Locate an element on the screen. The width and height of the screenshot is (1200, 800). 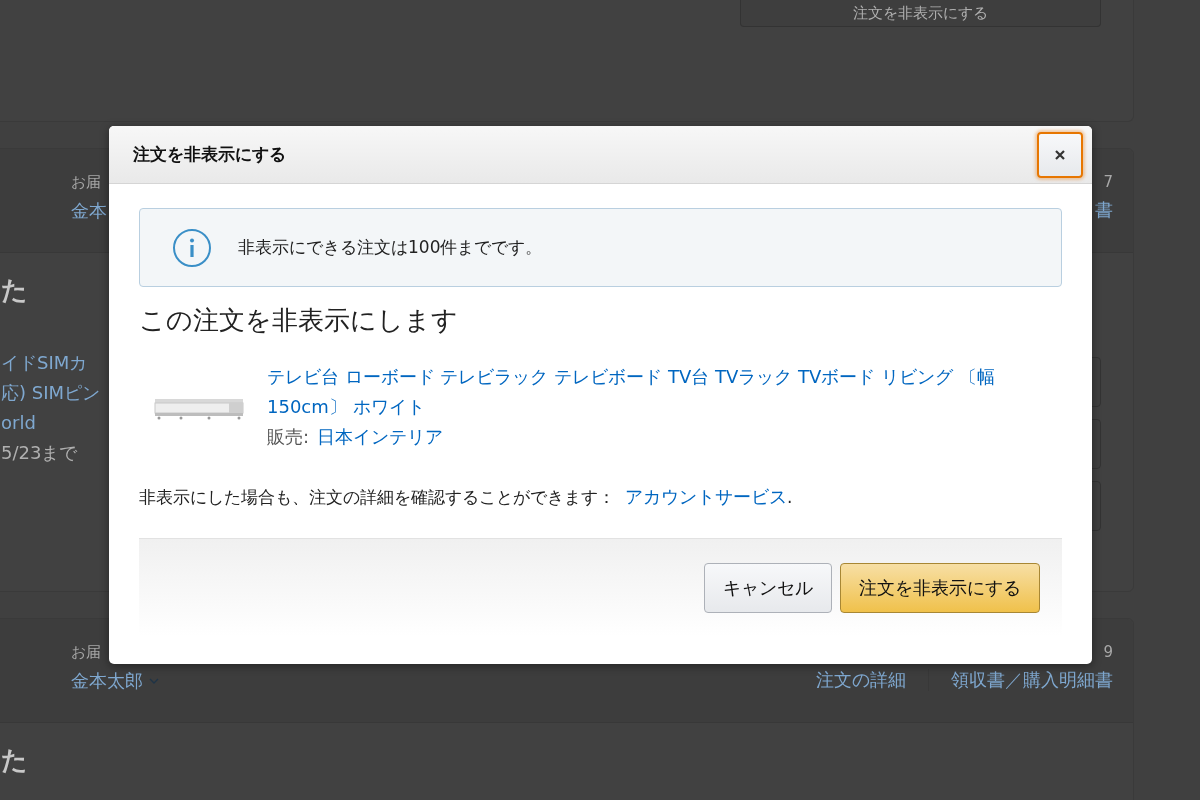
info-message: 非表示にできる注文は100件までです。 is located at coordinates (390, 247).